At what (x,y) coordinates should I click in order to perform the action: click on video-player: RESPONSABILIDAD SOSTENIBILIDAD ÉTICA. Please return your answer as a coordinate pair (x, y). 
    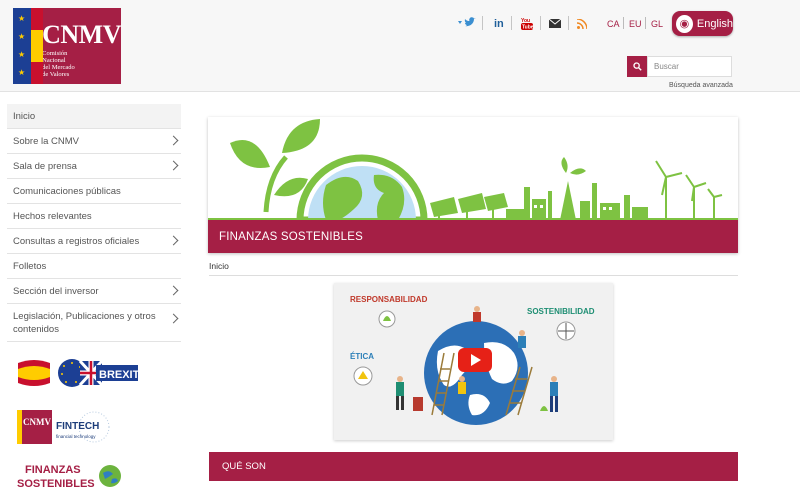
    Looking at the image, I should click on (473, 361).